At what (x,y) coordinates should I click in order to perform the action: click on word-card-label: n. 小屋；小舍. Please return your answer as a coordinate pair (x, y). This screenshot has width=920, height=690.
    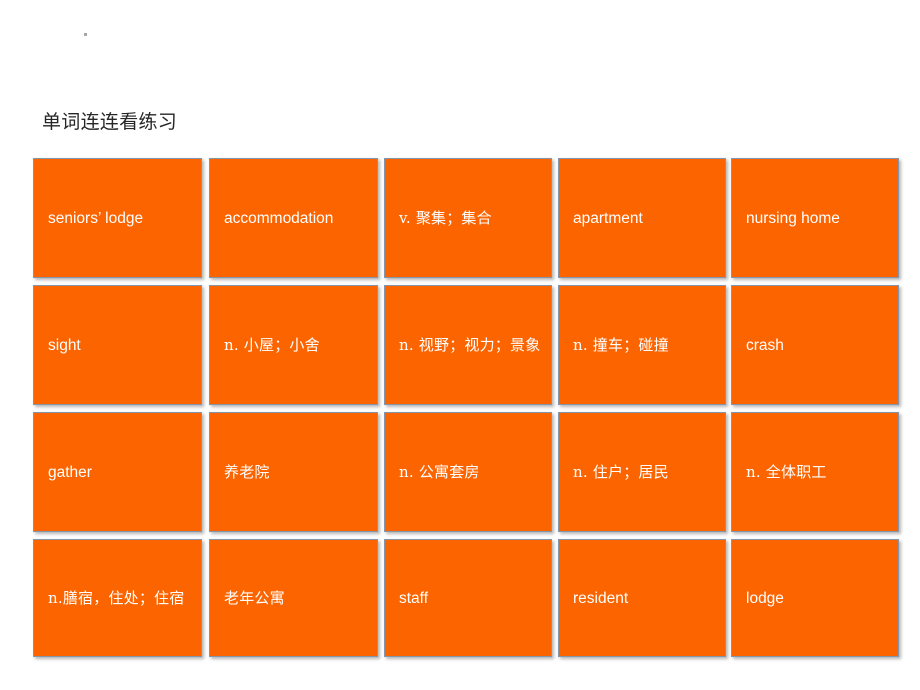
    Looking at the image, I should click on (272, 345).